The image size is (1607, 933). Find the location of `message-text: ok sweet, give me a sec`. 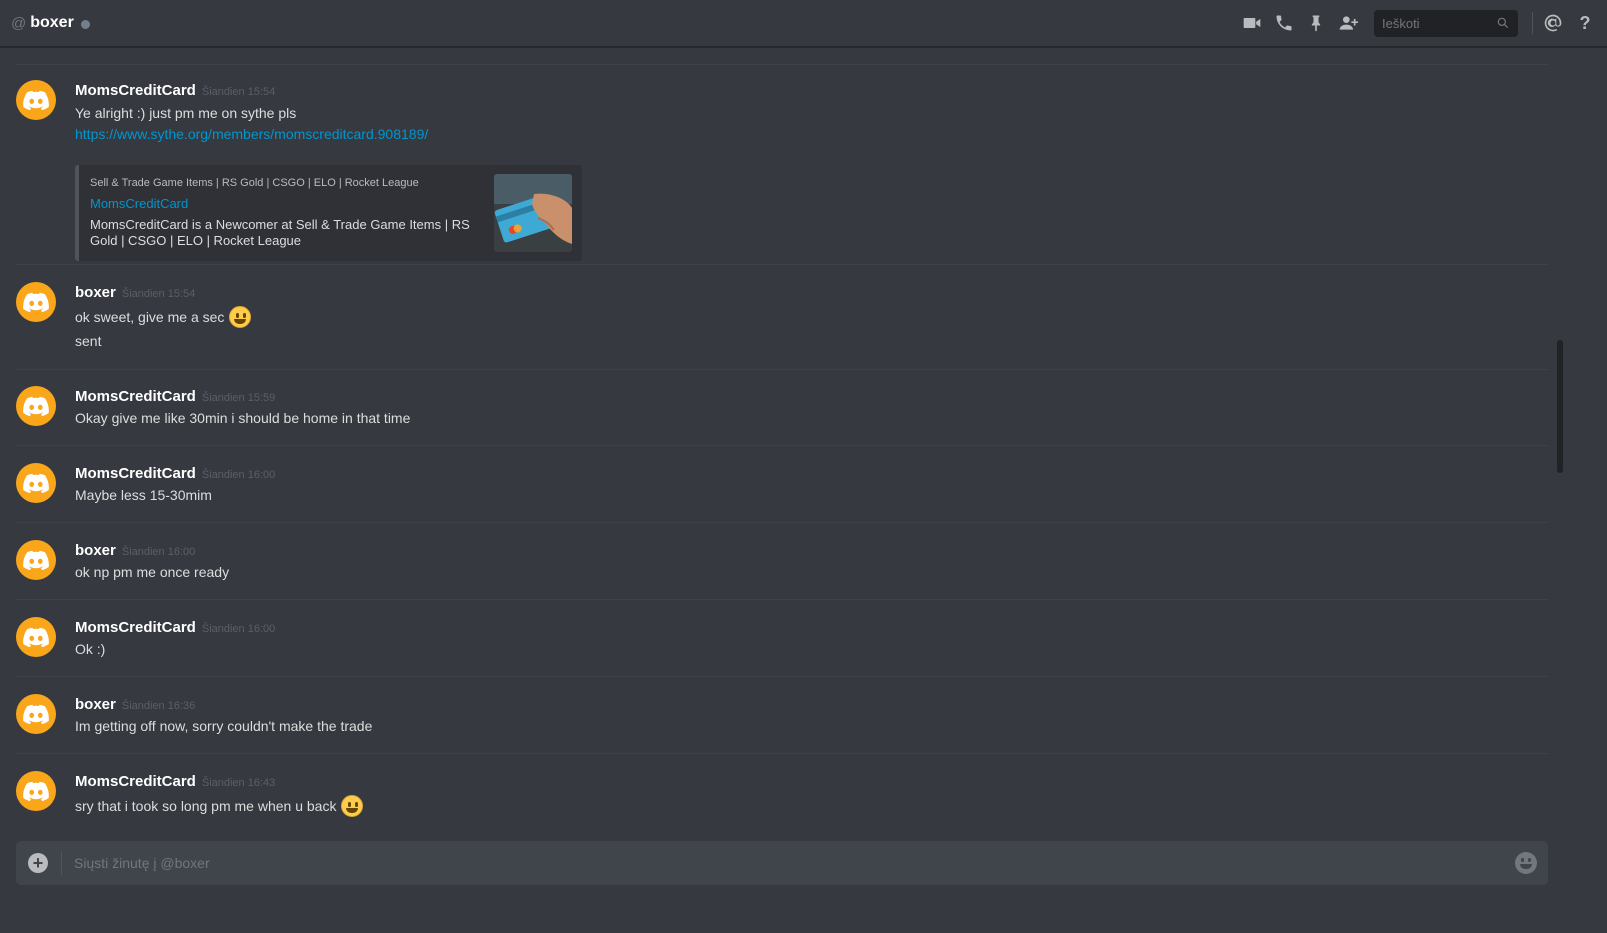

message-text: ok sweet, give me a sec is located at coordinates (163, 317).